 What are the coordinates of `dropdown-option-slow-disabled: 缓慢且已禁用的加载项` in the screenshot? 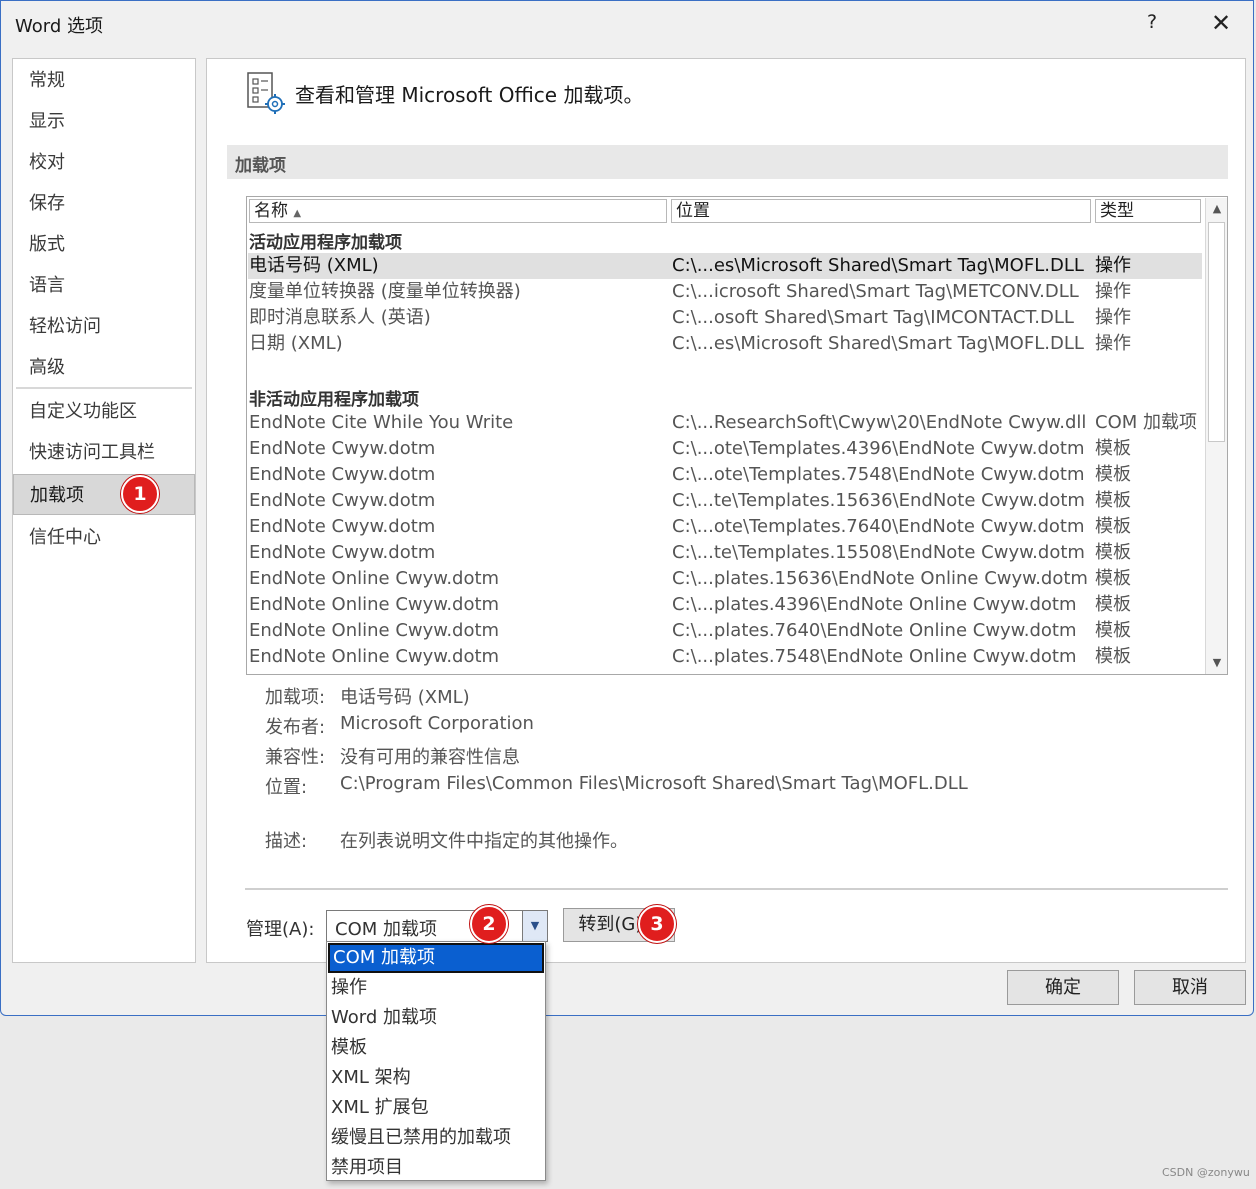 It's located at (436, 1138).